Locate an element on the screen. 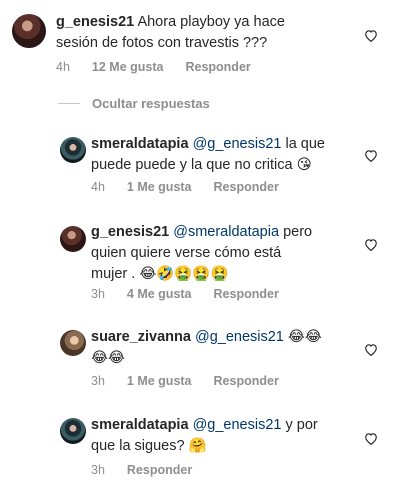 Image resolution: width=400 pixels, height=482 pixels. likes-count: 12 Me gusta is located at coordinates (128, 67).